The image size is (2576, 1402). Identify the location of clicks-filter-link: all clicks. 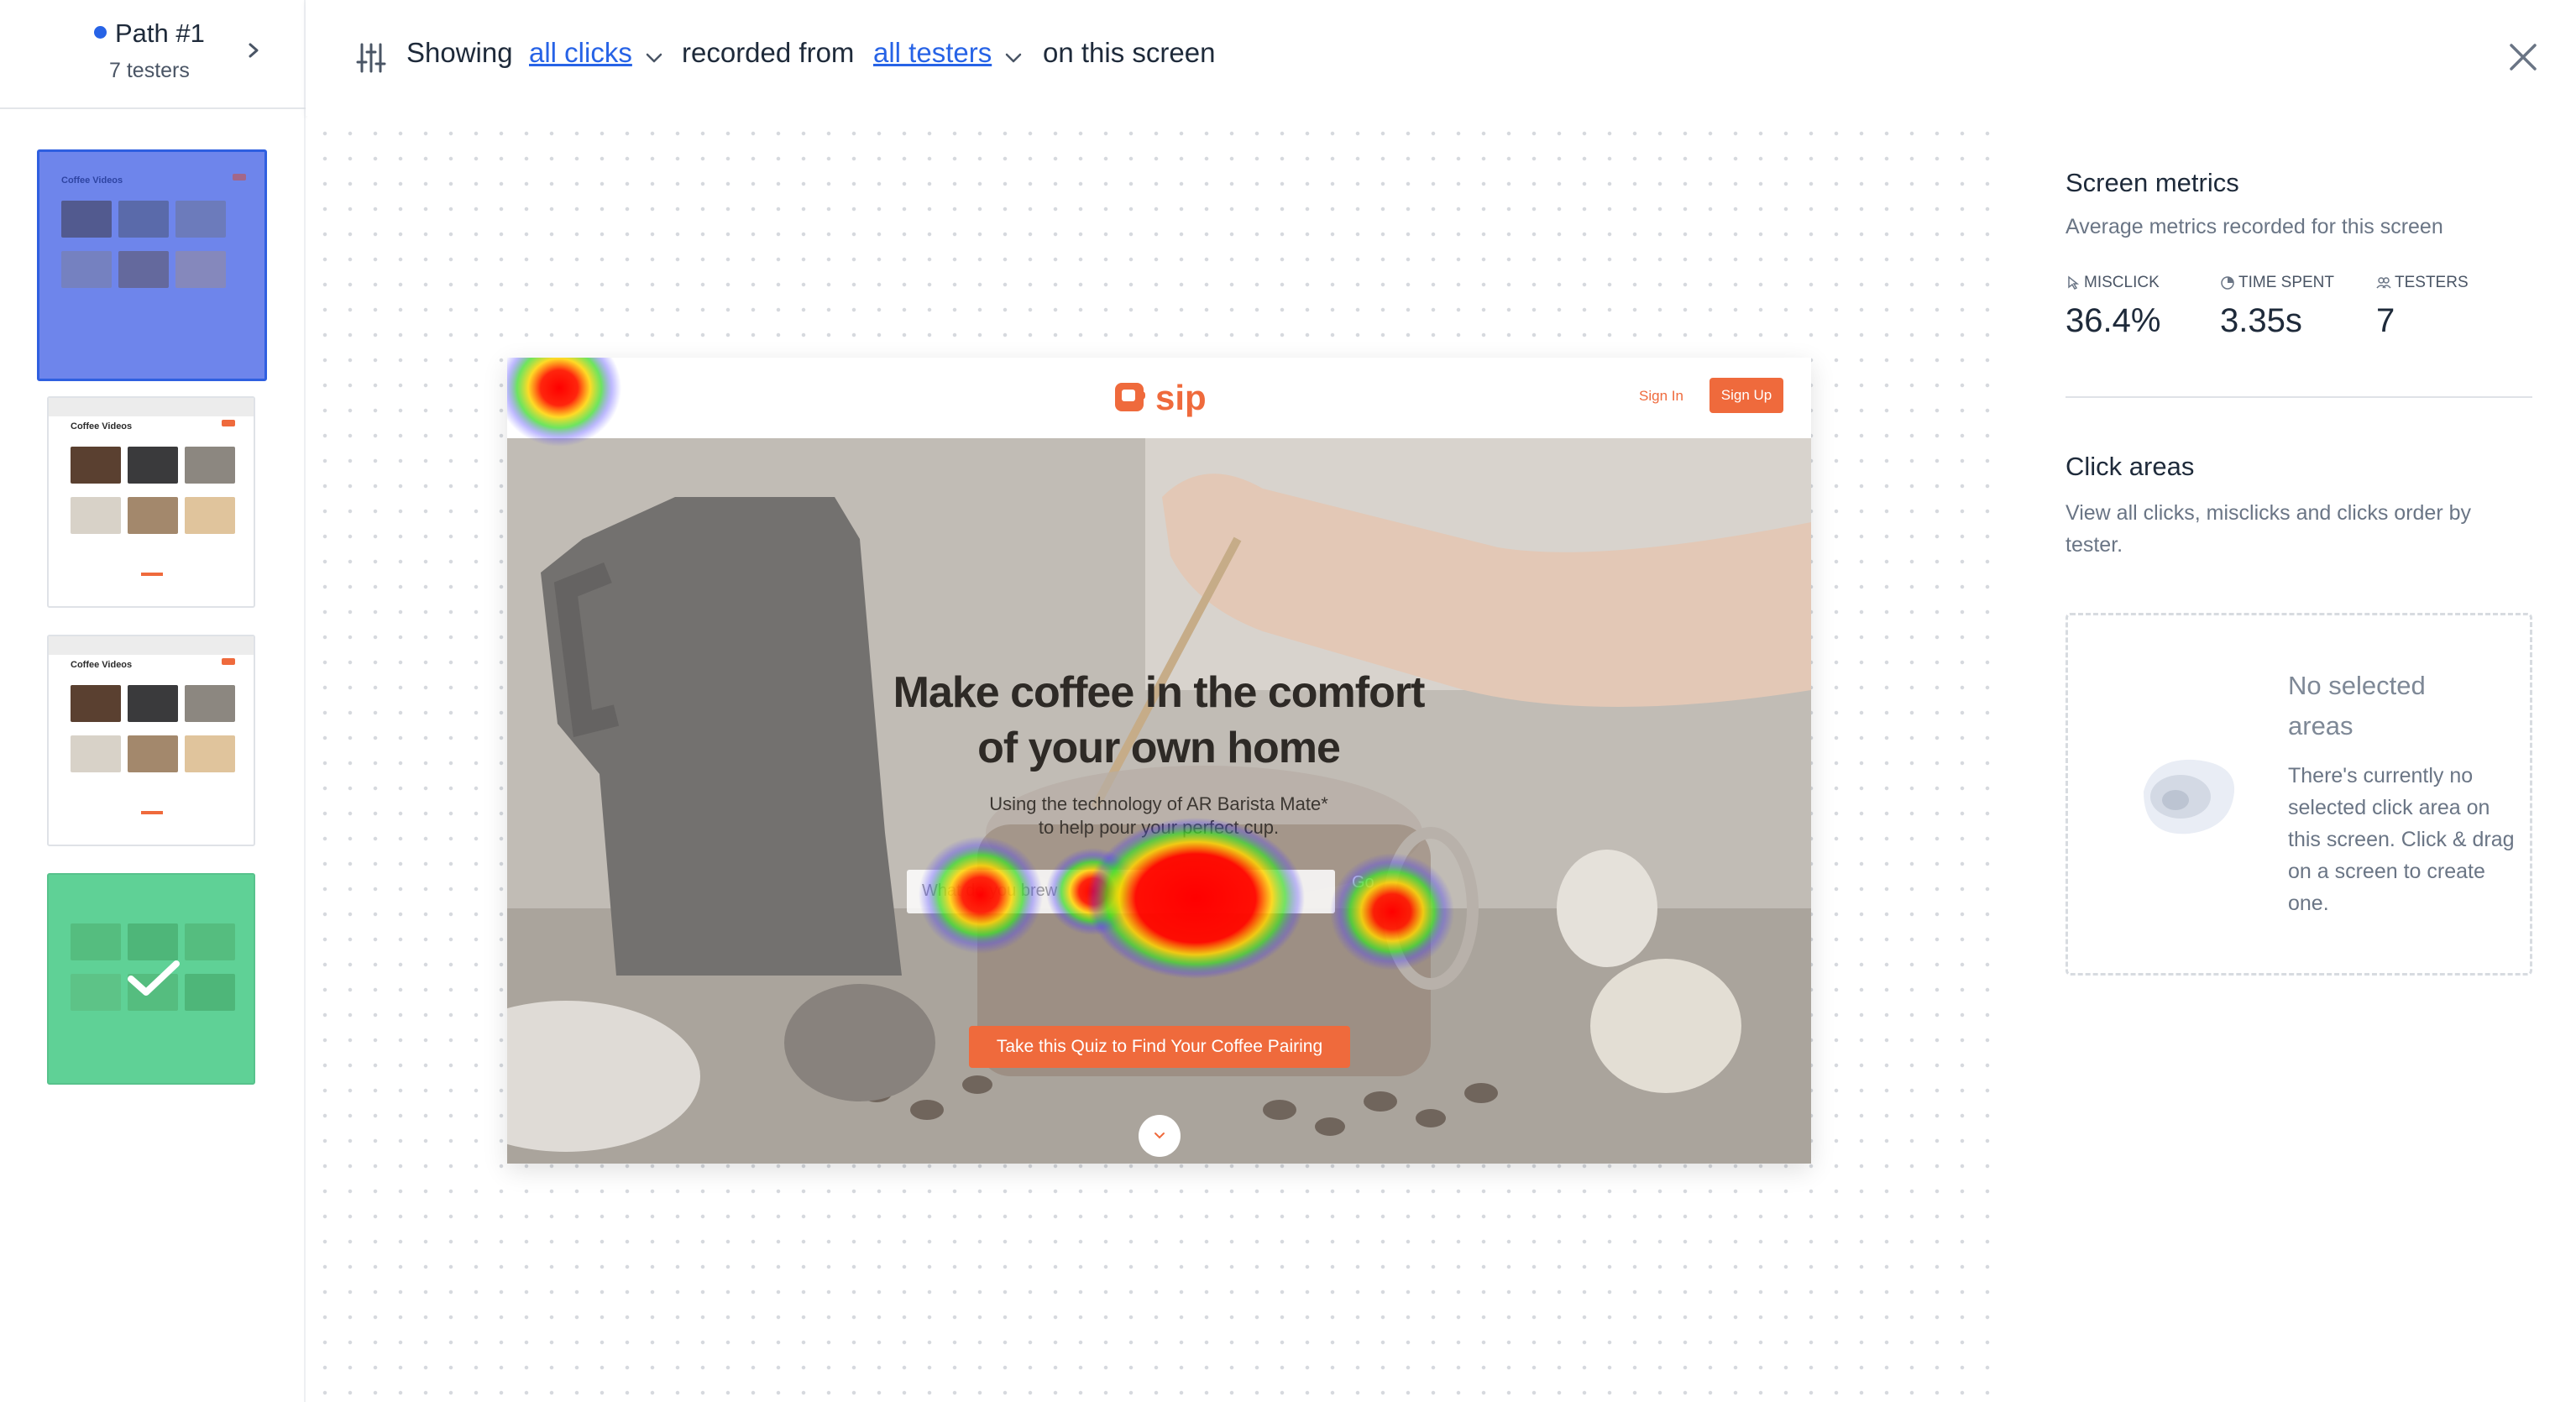
(580, 53).